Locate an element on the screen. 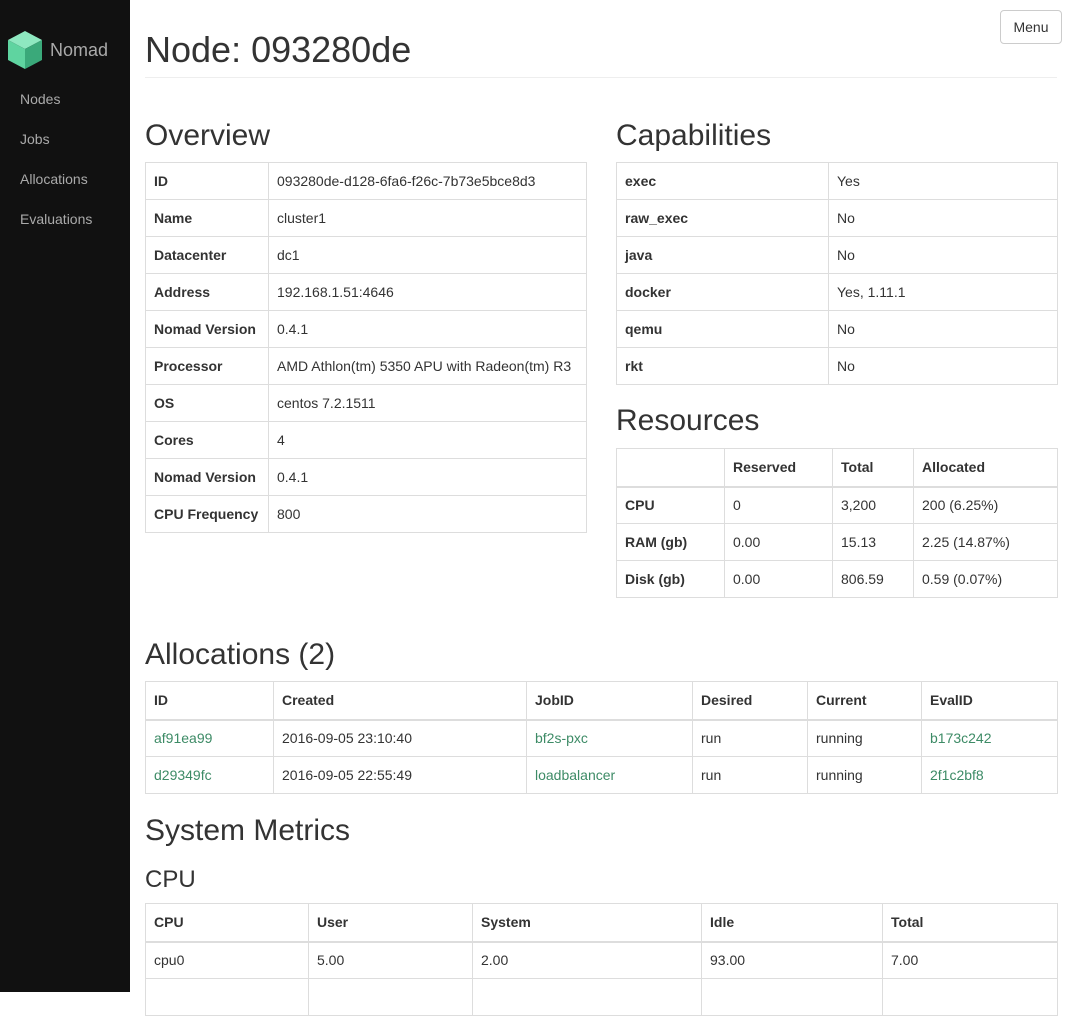 The height and width of the screenshot is (1016, 1072). cpu-name: cpu0 is located at coordinates (227, 960).